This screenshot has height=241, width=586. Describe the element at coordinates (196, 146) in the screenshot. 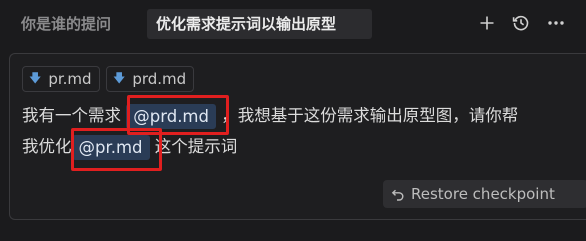

I see `message-segment: 这个提示词` at that location.